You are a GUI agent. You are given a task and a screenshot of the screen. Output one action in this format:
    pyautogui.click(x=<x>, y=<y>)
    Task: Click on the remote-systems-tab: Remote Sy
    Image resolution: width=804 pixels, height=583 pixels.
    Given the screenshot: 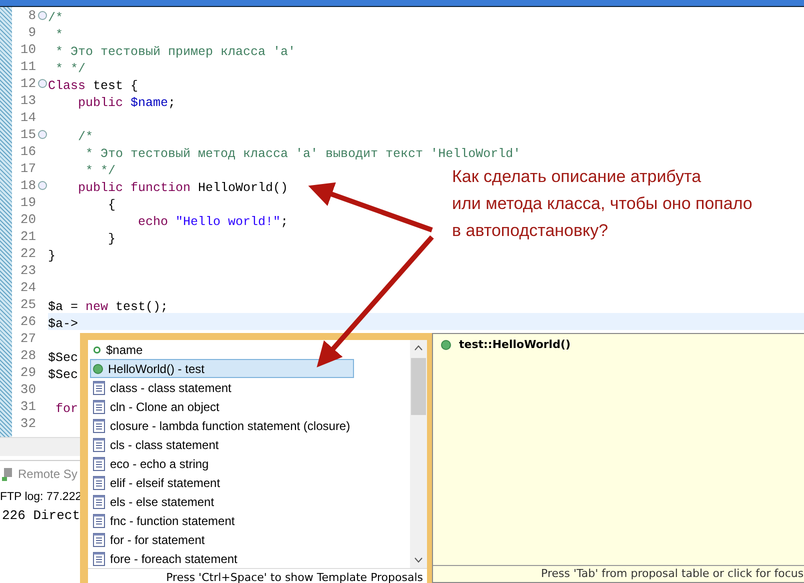 What is the action you would take?
    pyautogui.click(x=40, y=474)
    